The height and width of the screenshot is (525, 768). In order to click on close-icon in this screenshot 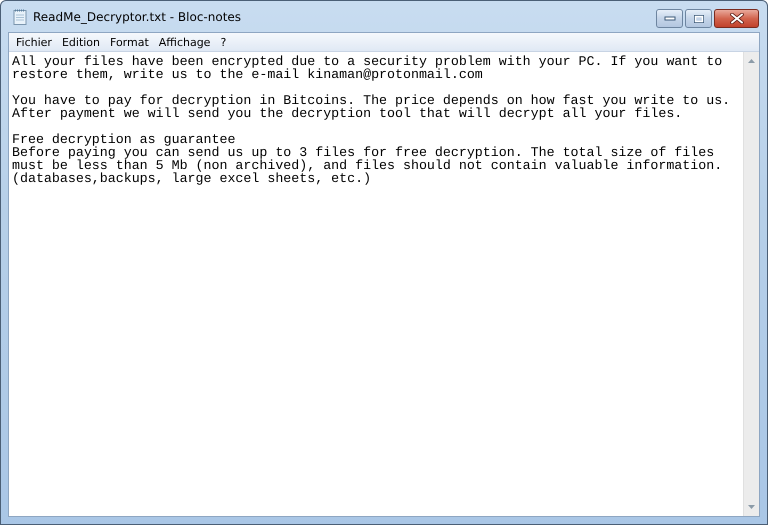, I will do `click(737, 18)`.